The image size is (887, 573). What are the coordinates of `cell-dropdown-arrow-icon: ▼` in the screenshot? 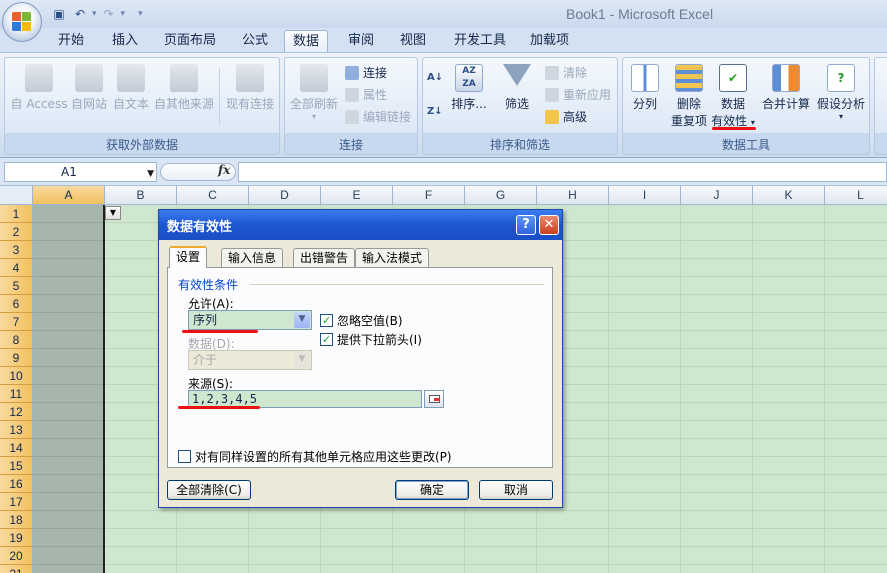 It's located at (113, 213).